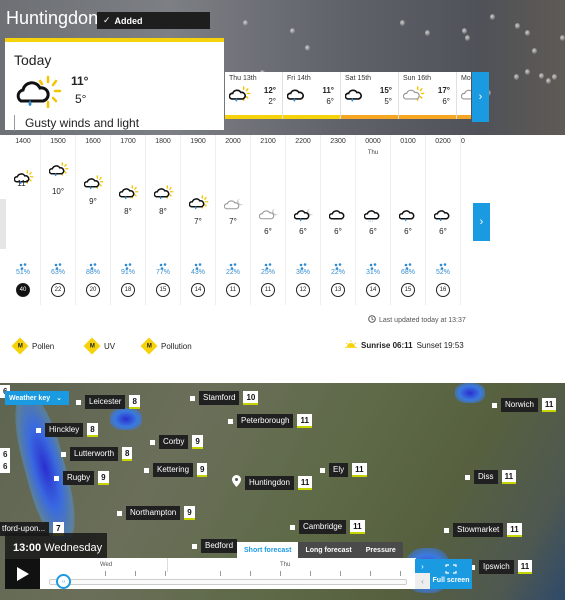 This screenshot has height=600, width=565. Describe the element at coordinates (20, 346) in the screenshot. I see `level-badge-icon: M` at that location.